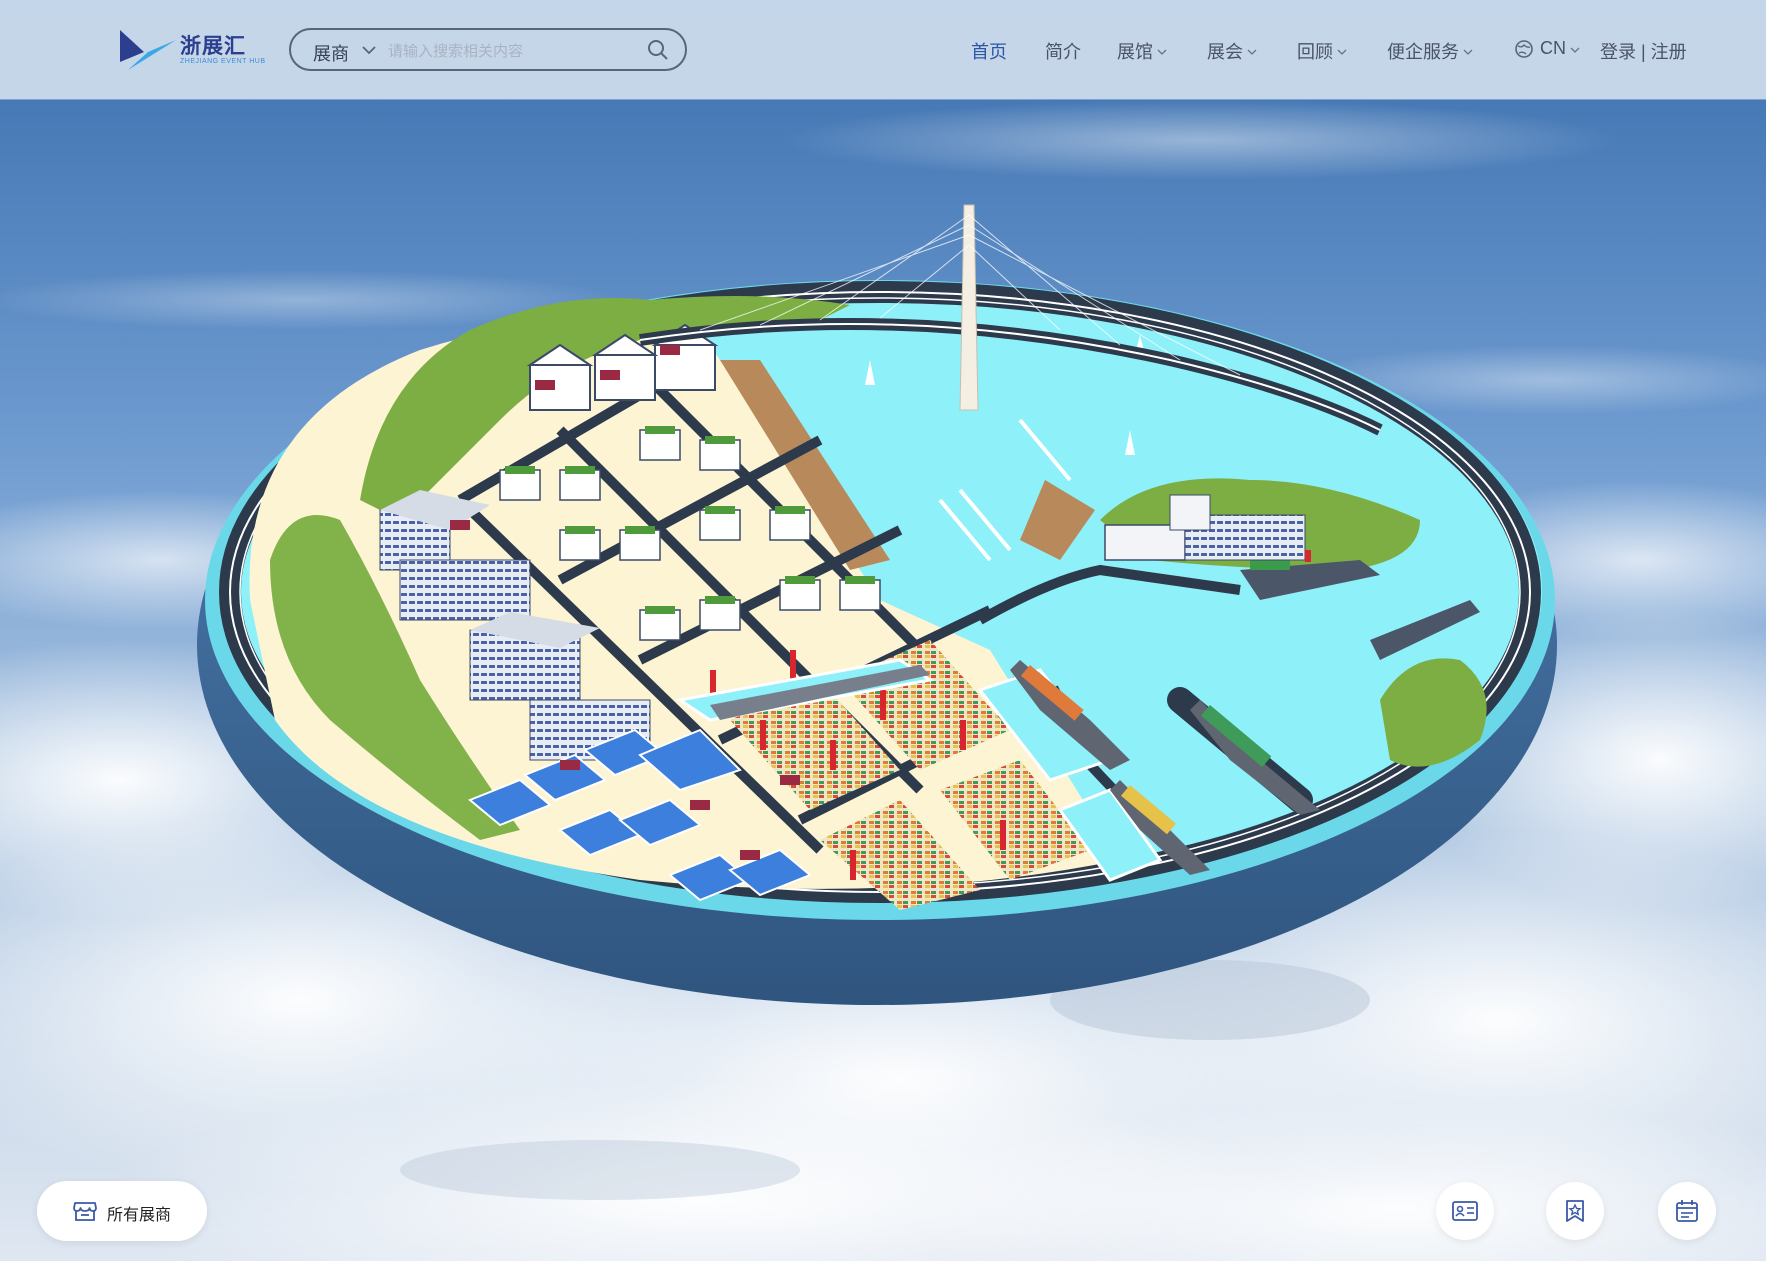  I want to click on nav-home: 首页, so click(989, 51).